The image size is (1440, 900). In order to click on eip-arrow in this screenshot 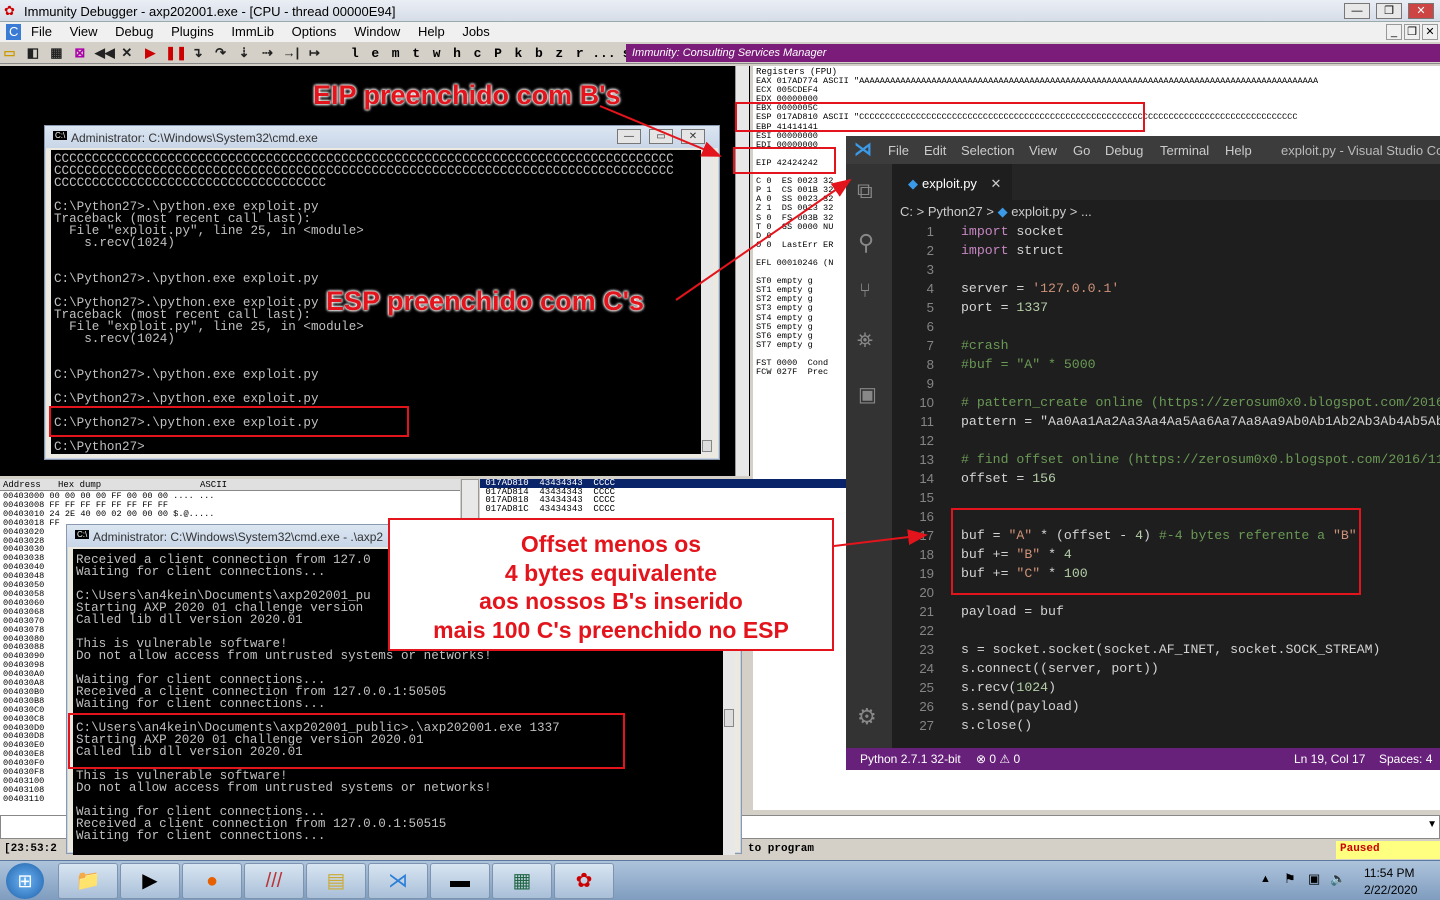, I will do `click(660, 131)`.